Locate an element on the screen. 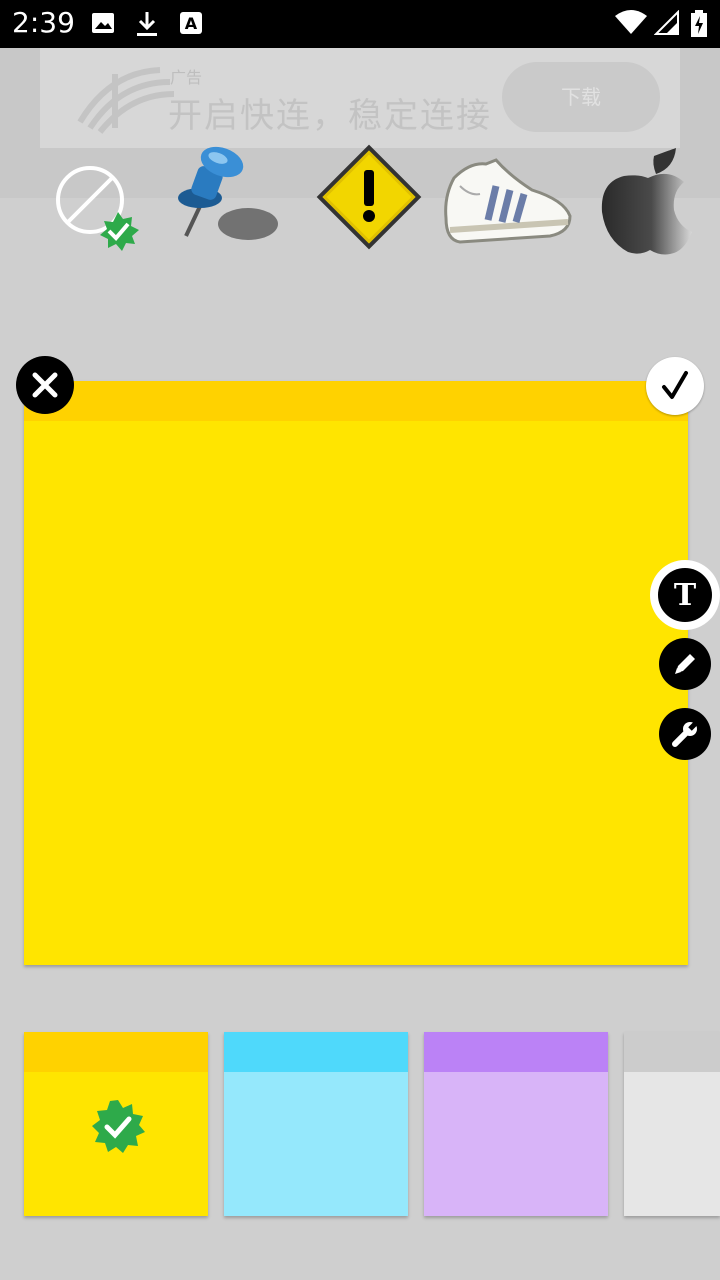 This screenshot has height=1280, width=720. status-time: 2:39 is located at coordinates (43, 22).